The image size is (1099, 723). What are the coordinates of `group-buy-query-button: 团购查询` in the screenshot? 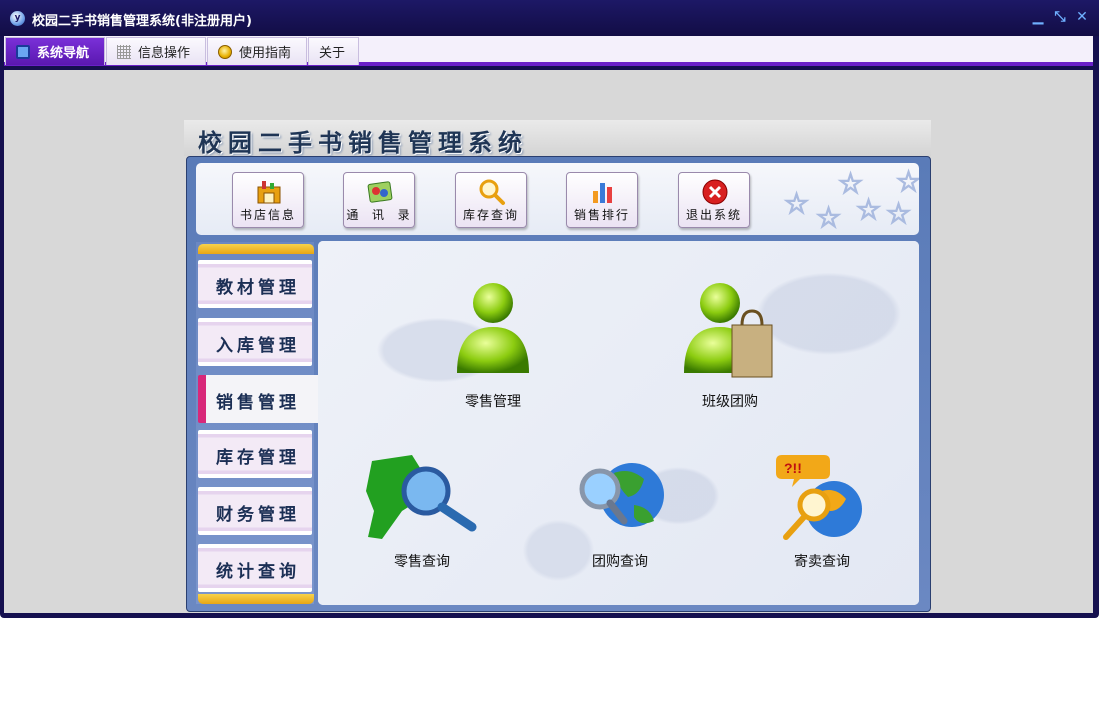 It's located at (620, 513).